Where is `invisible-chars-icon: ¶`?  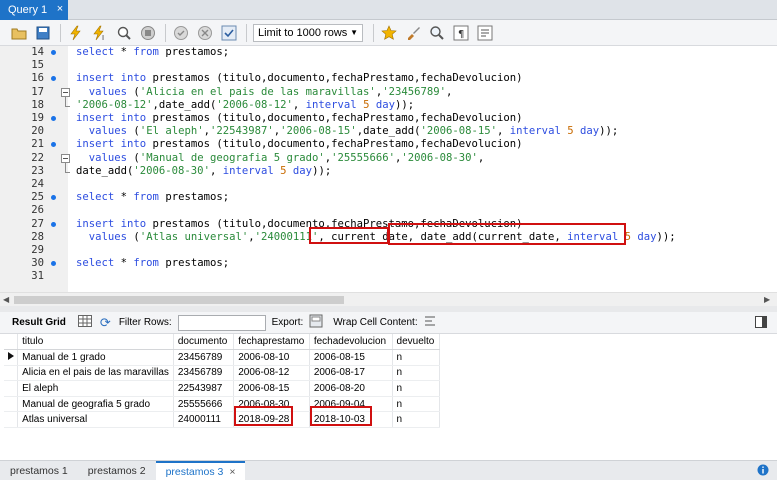
invisible-chars-icon: ¶ is located at coordinates (461, 33).